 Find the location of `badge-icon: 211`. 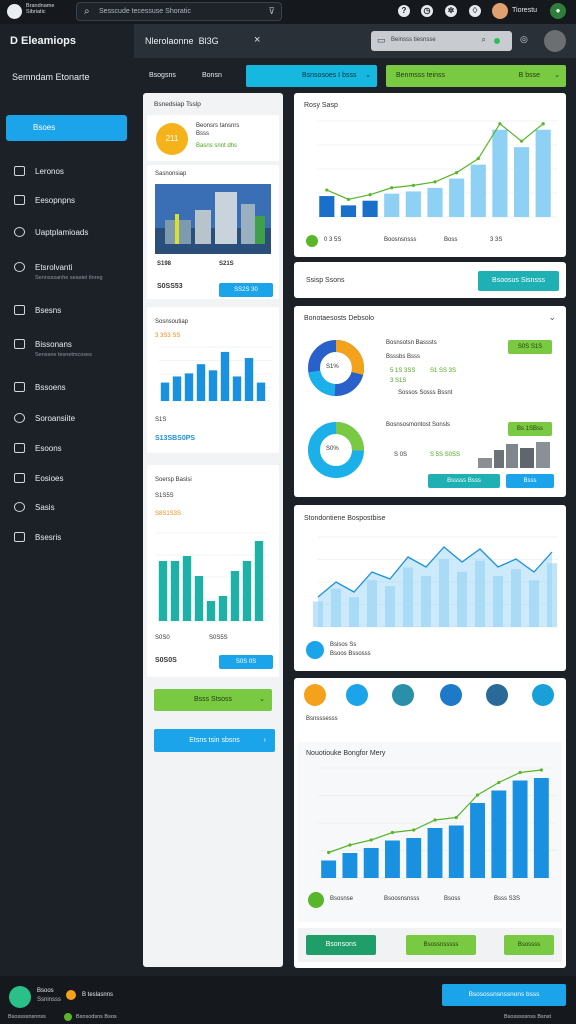

badge-icon: 211 is located at coordinates (172, 139).